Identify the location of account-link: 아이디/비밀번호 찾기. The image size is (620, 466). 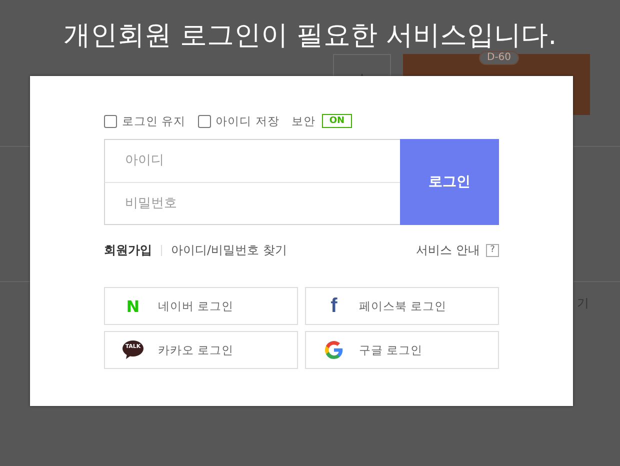
(229, 250).